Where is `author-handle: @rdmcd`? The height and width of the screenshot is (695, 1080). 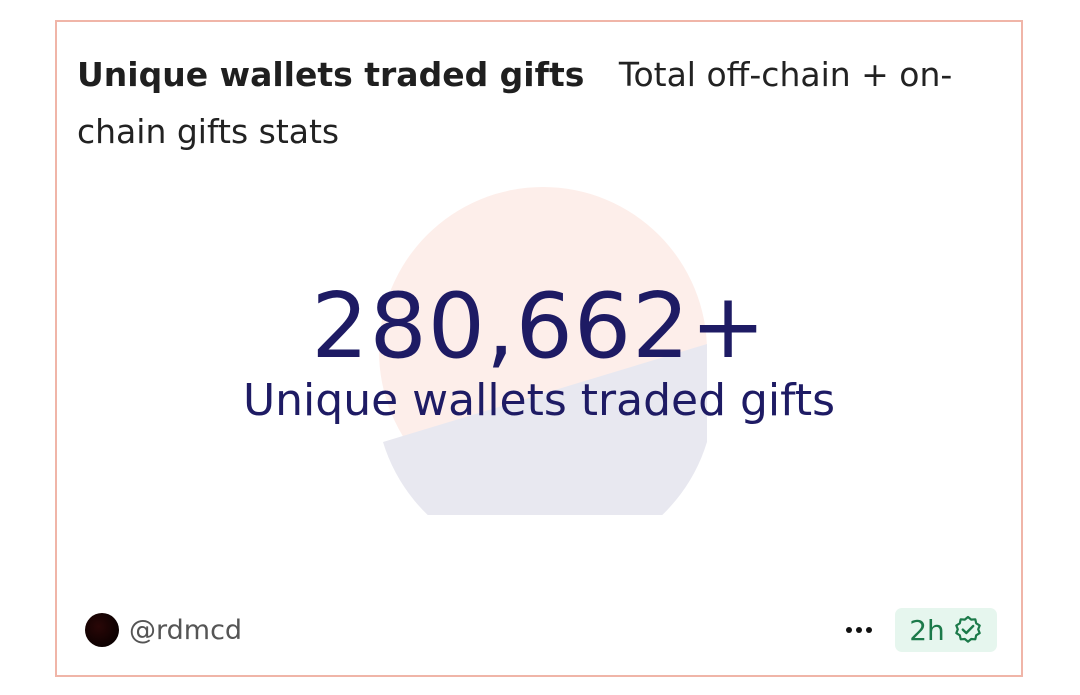 author-handle: @rdmcd is located at coordinates (185, 630).